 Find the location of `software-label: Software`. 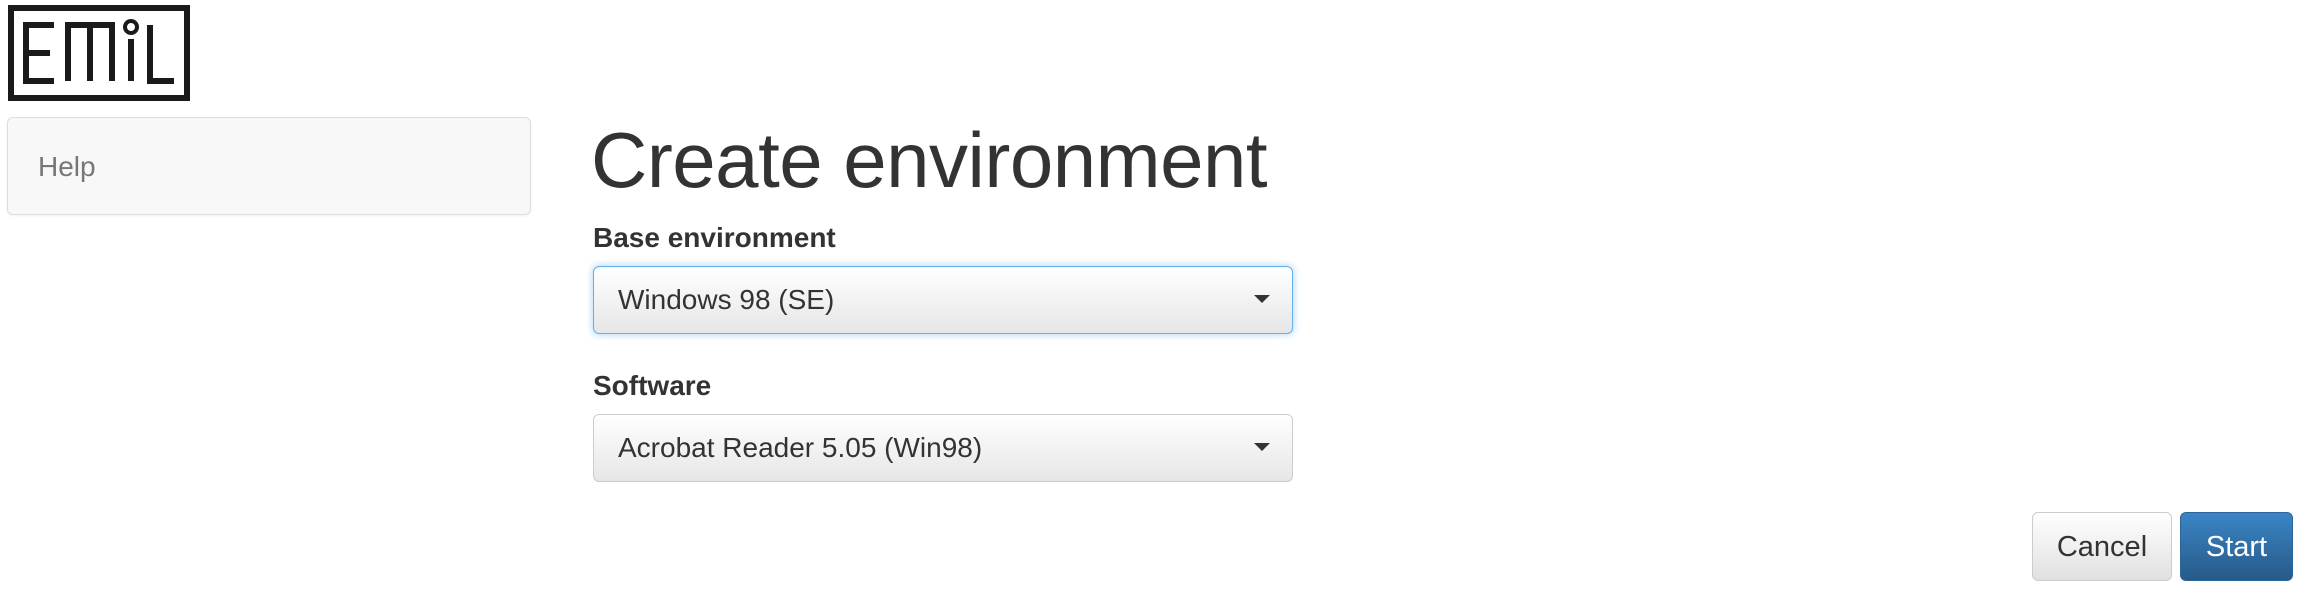

software-label: Software is located at coordinates (652, 385).